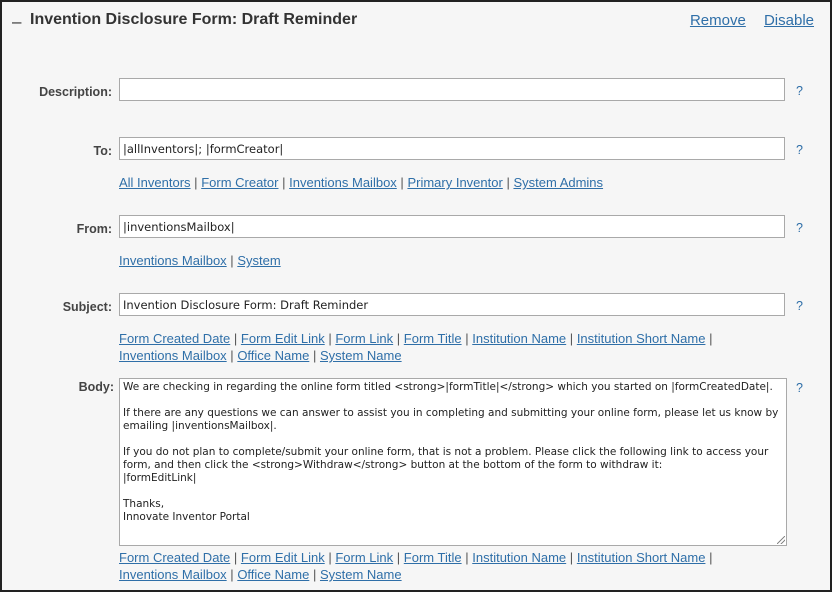 The width and height of the screenshot is (832, 592). I want to click on body-paragraph-4: Thanks, Innovate Inventor Portal, so click(186, 510).